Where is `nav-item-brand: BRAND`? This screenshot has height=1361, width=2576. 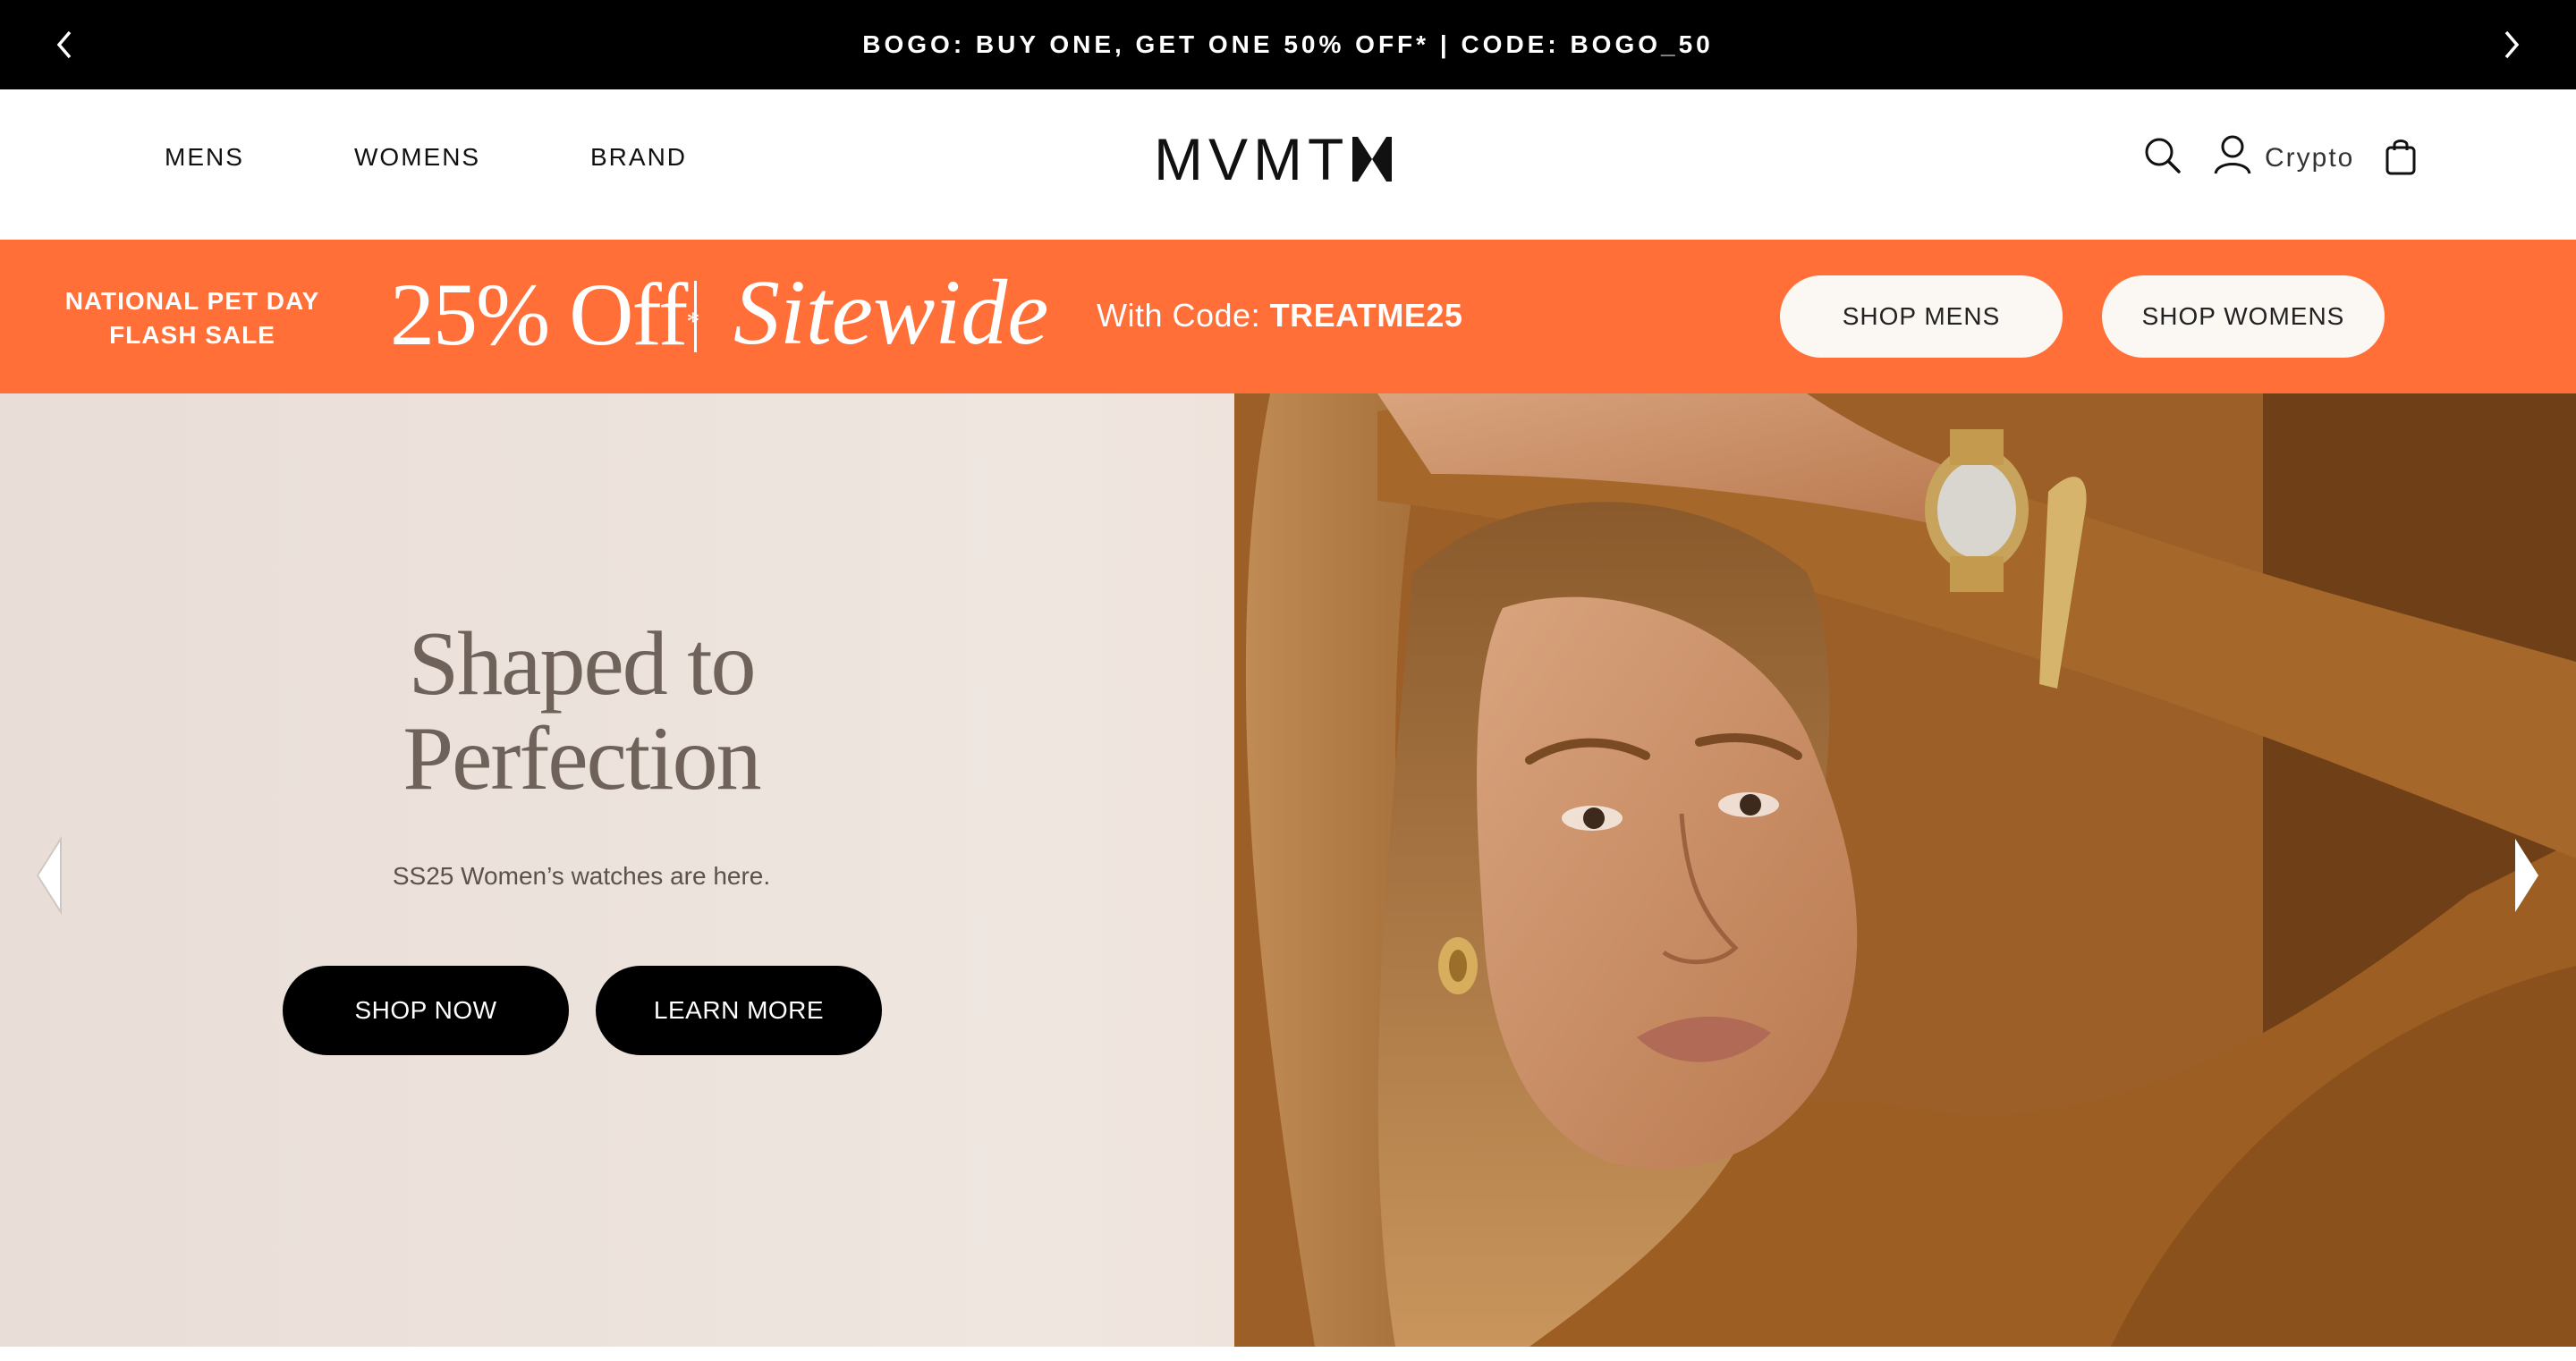
nav-item-brand: BRAND is located at coordinates (638, 157).